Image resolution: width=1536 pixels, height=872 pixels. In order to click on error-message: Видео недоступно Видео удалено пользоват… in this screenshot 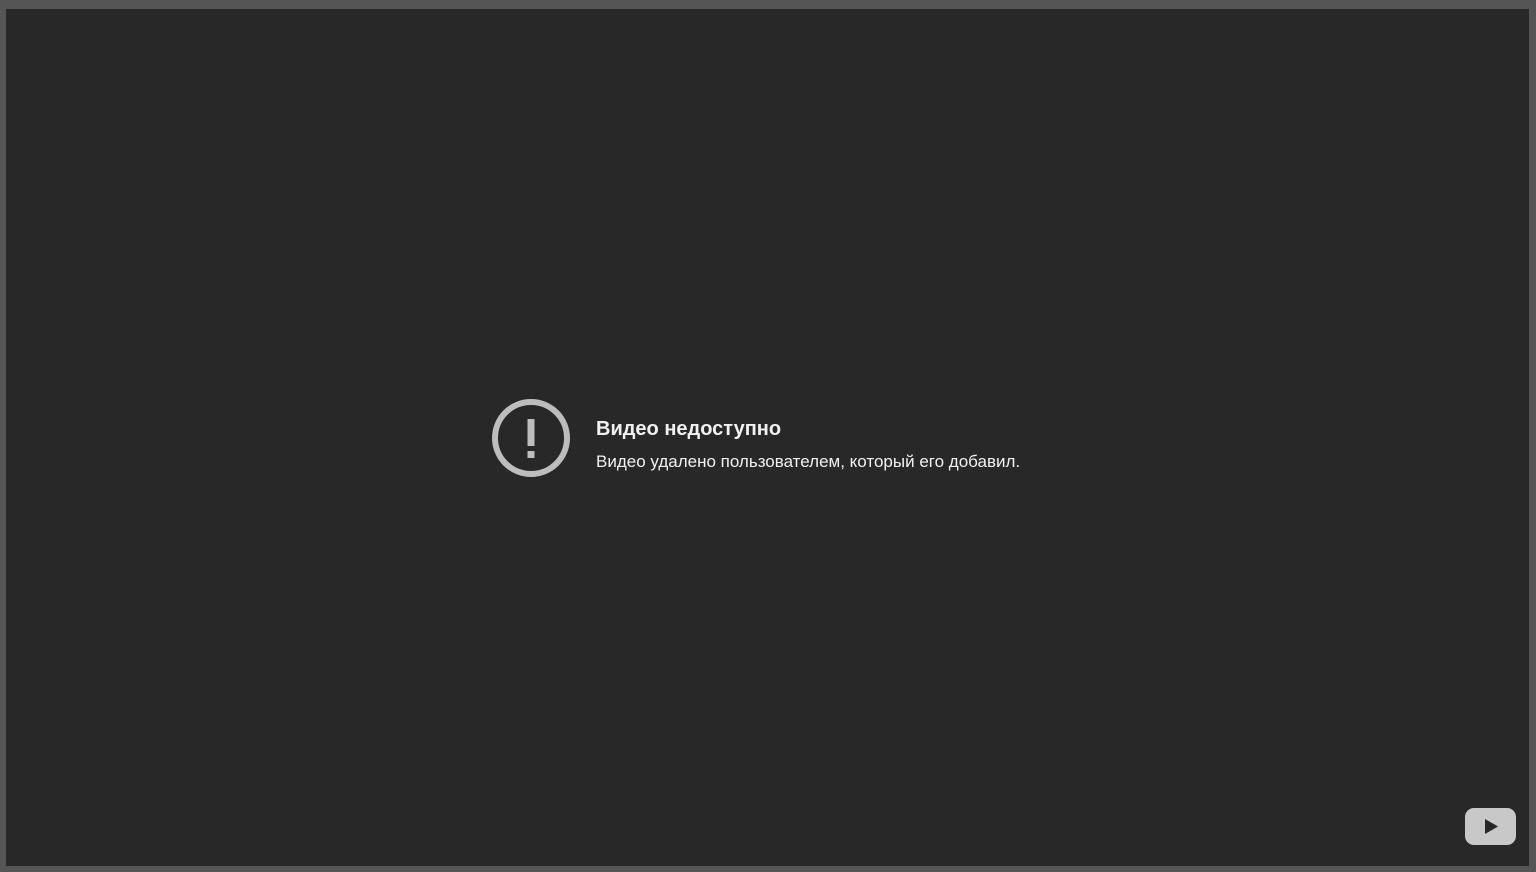, I will do `click(755, 438)`.